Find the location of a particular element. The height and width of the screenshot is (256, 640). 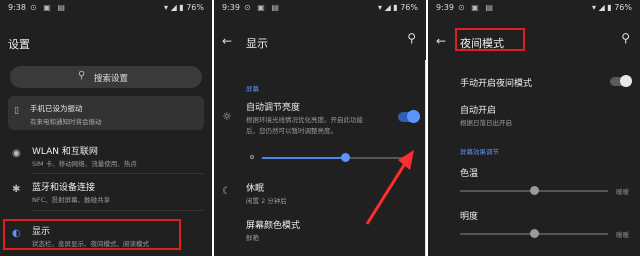

page-title: 显示 is located at coordinates (257, 43).